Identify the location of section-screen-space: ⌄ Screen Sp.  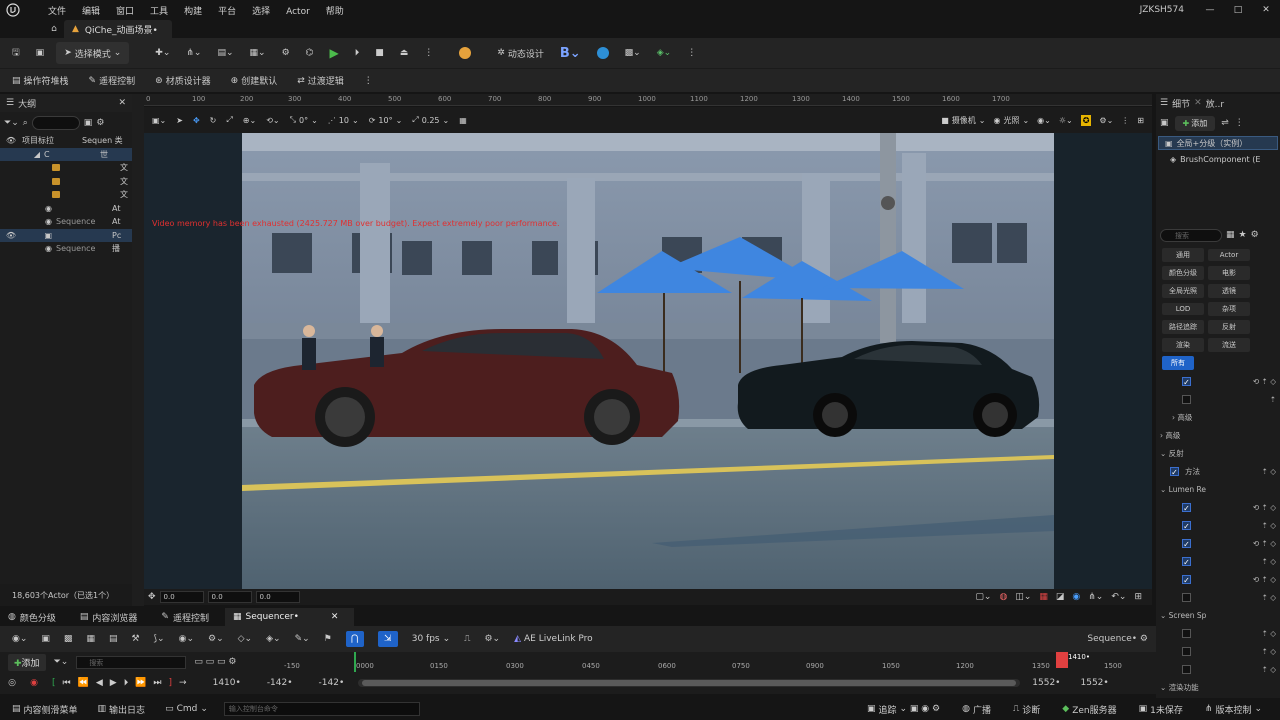
(1218, 615).